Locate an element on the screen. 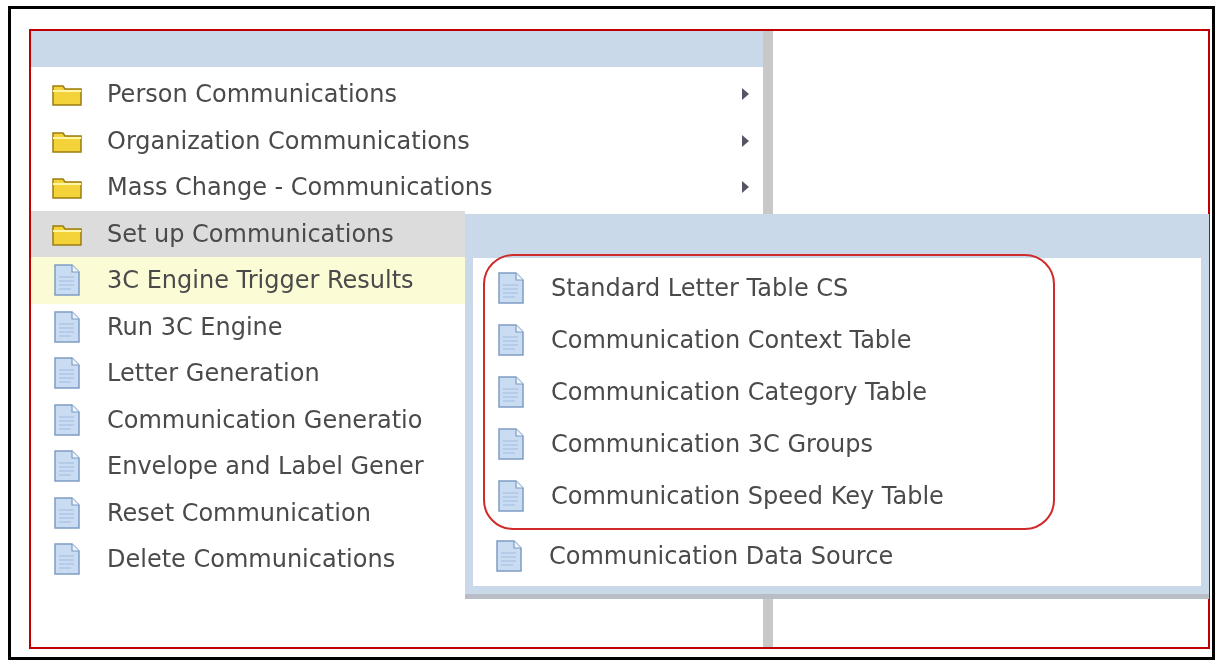  menu-item: Communication Context Table is located at coordinates (764, 340).